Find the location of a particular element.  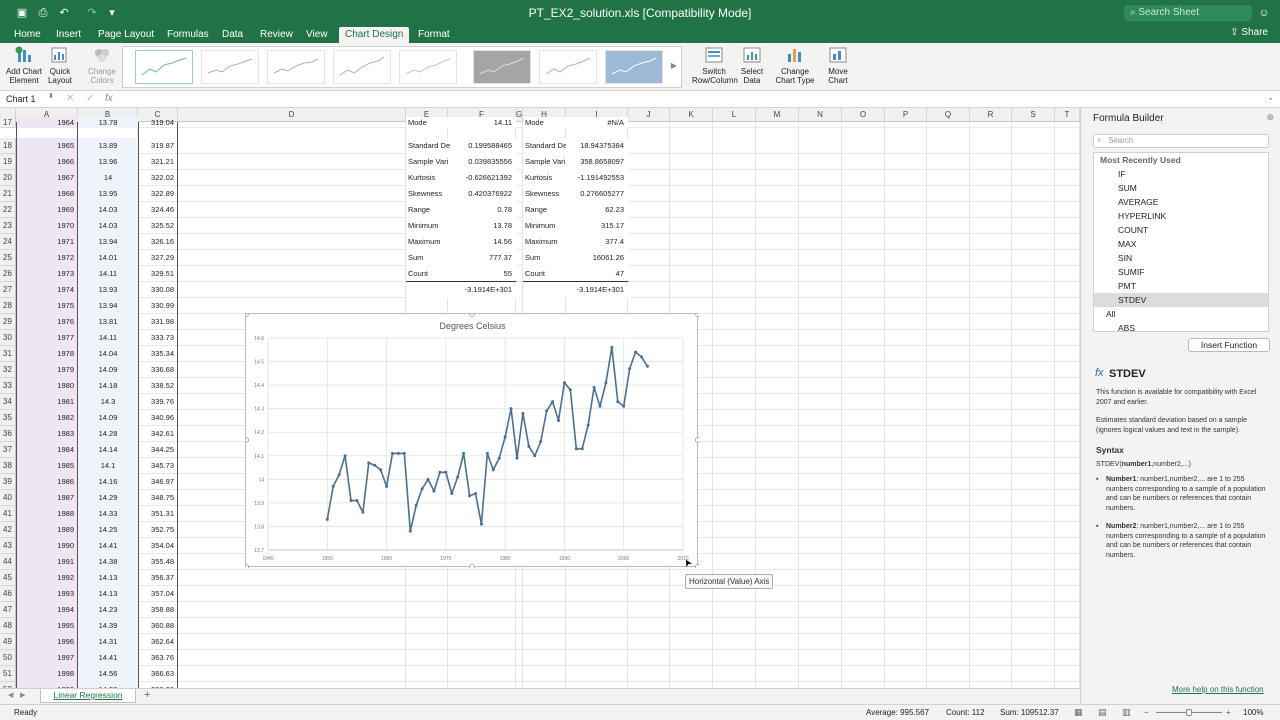

table-cell: 14.3 is located at coordinates (108, 402).